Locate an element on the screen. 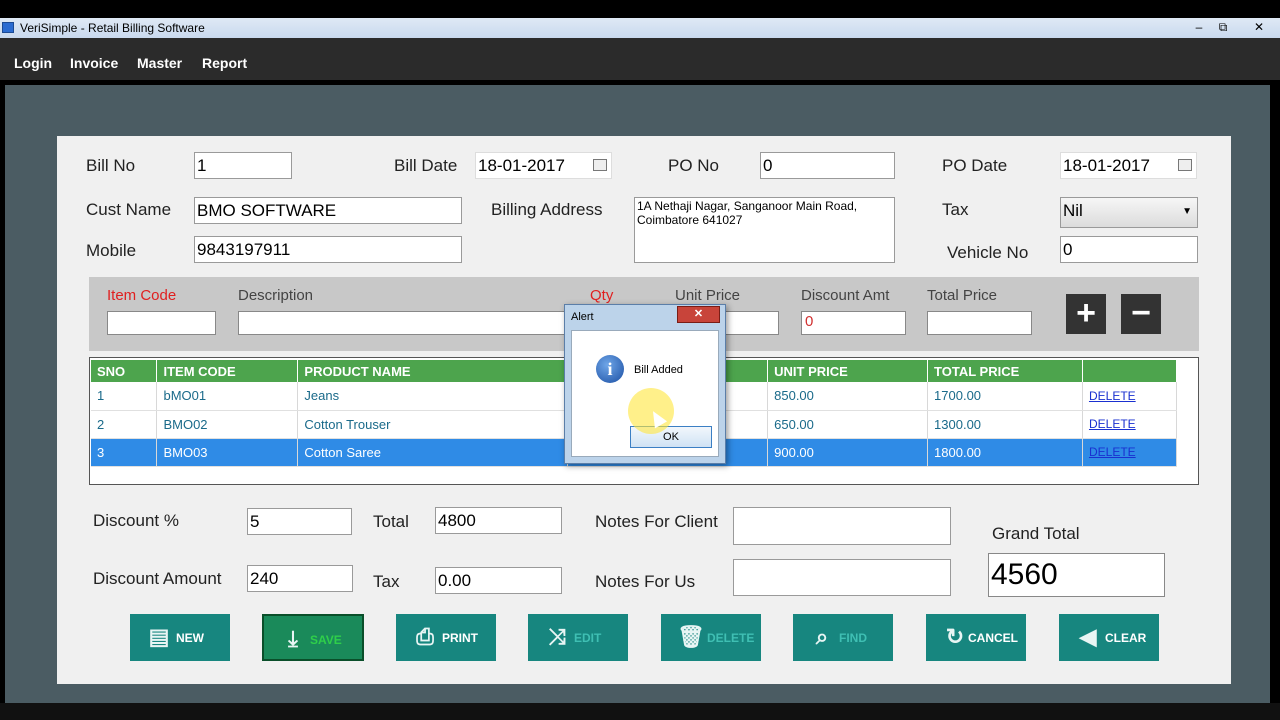 Image resolution: width=1280 pixels, height=720 pixels. col-item-code: ITEM CODE is located at coordinates (227, 371).